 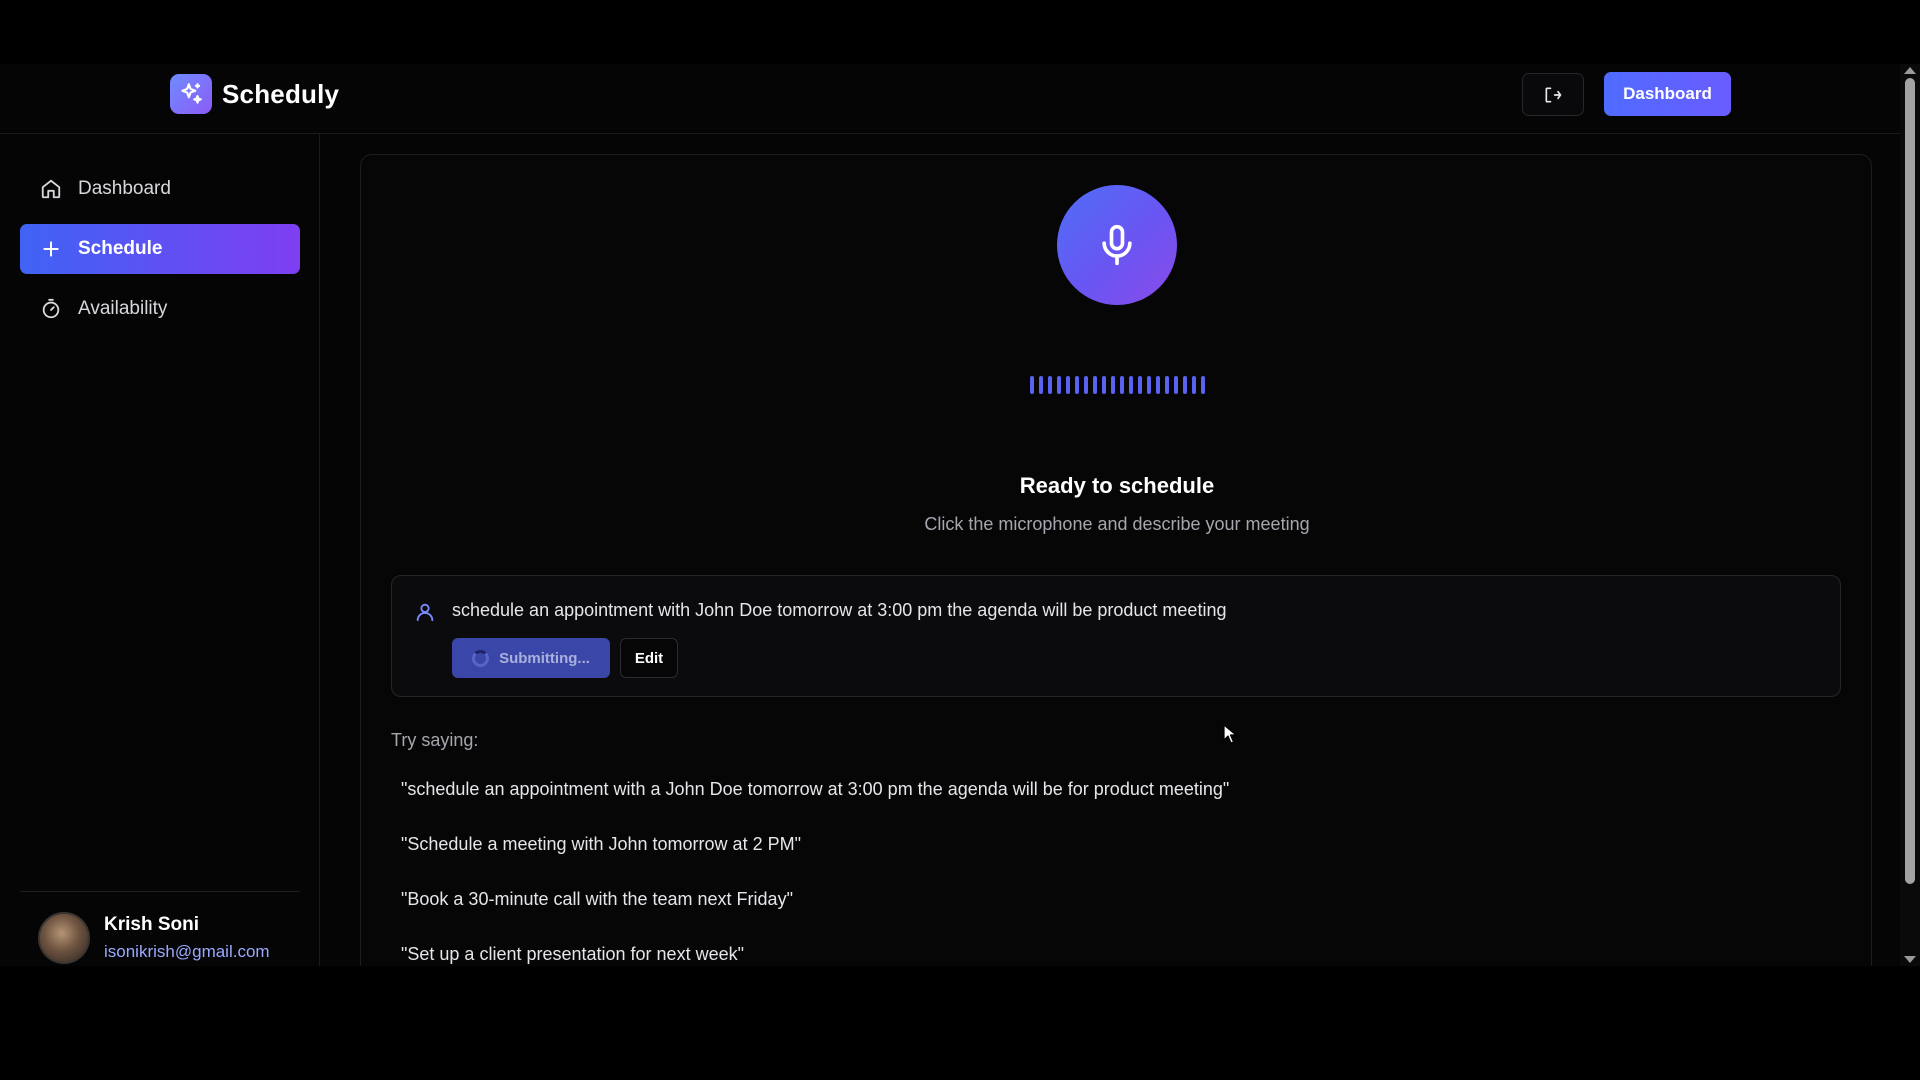 What do you see at coordinates (152, 924) in the screenshot?
I see `user-name: Krish Soni` at bounding box center [152, 924].